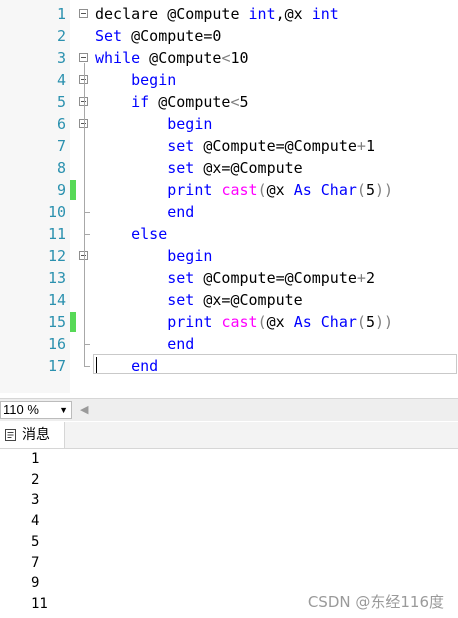 The image size is (458, 618). Describe the element at coordinates (276, 58) in the screenshot. I see `code-line: while @Compute<10` at that location.